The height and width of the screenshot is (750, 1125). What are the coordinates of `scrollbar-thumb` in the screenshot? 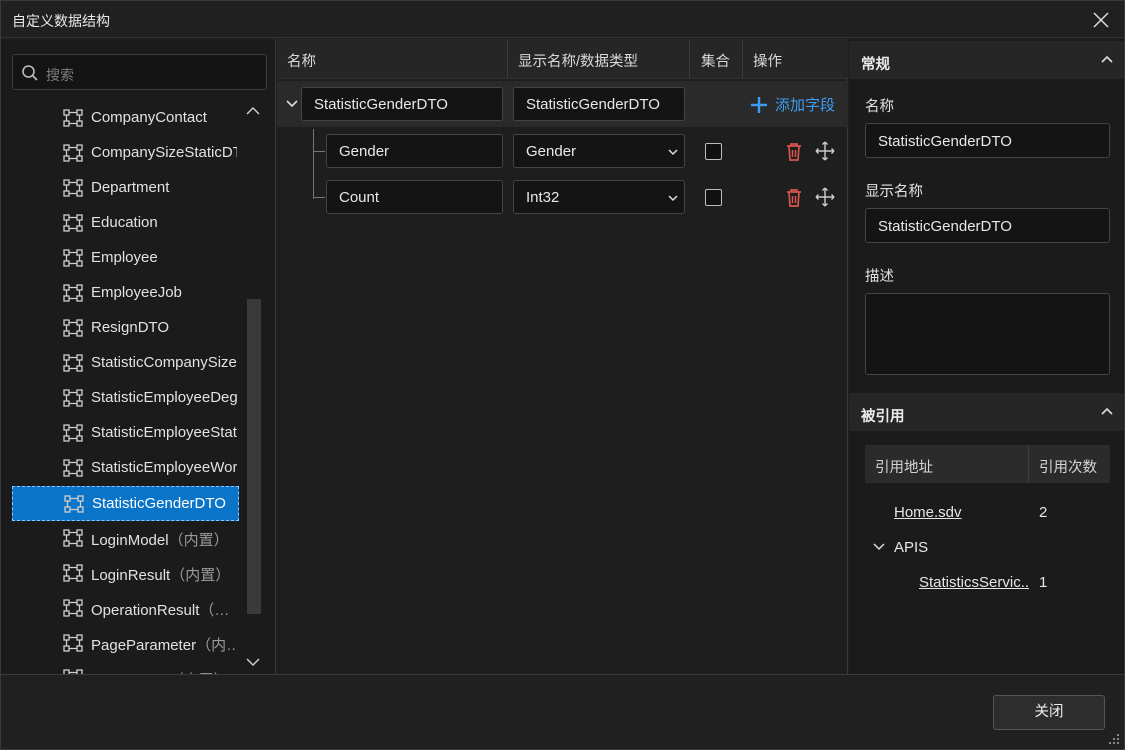 It's located at (254, 456).